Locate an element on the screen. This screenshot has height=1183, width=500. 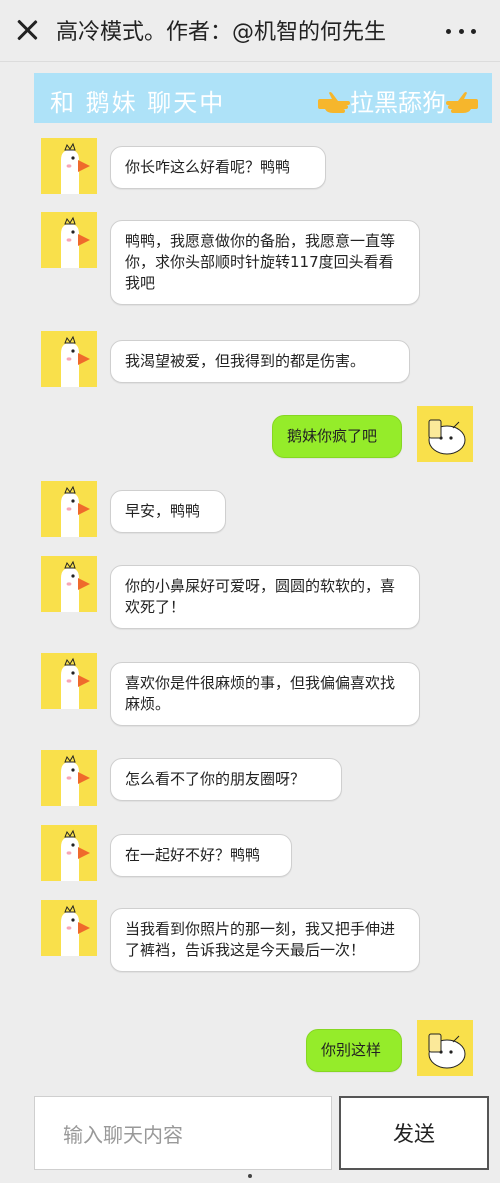
page-title: 高冷模式。作者：@机智的何先生 is located at coordinates (221, 32).